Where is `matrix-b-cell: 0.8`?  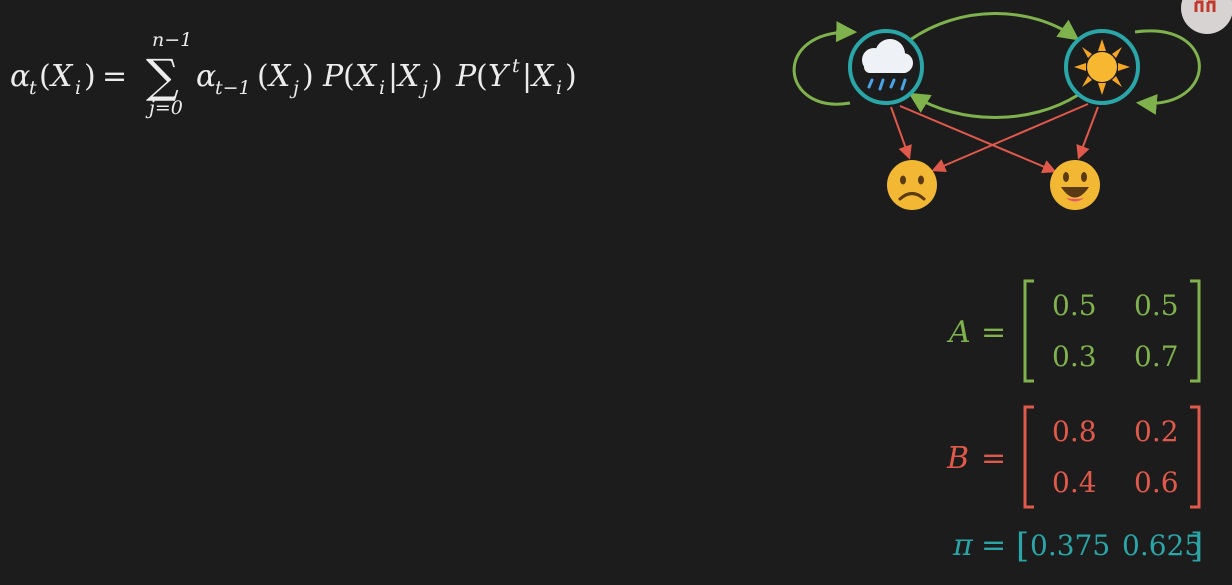
matrix-b-cell: 0.8 is located at coordinates (1074, 431).